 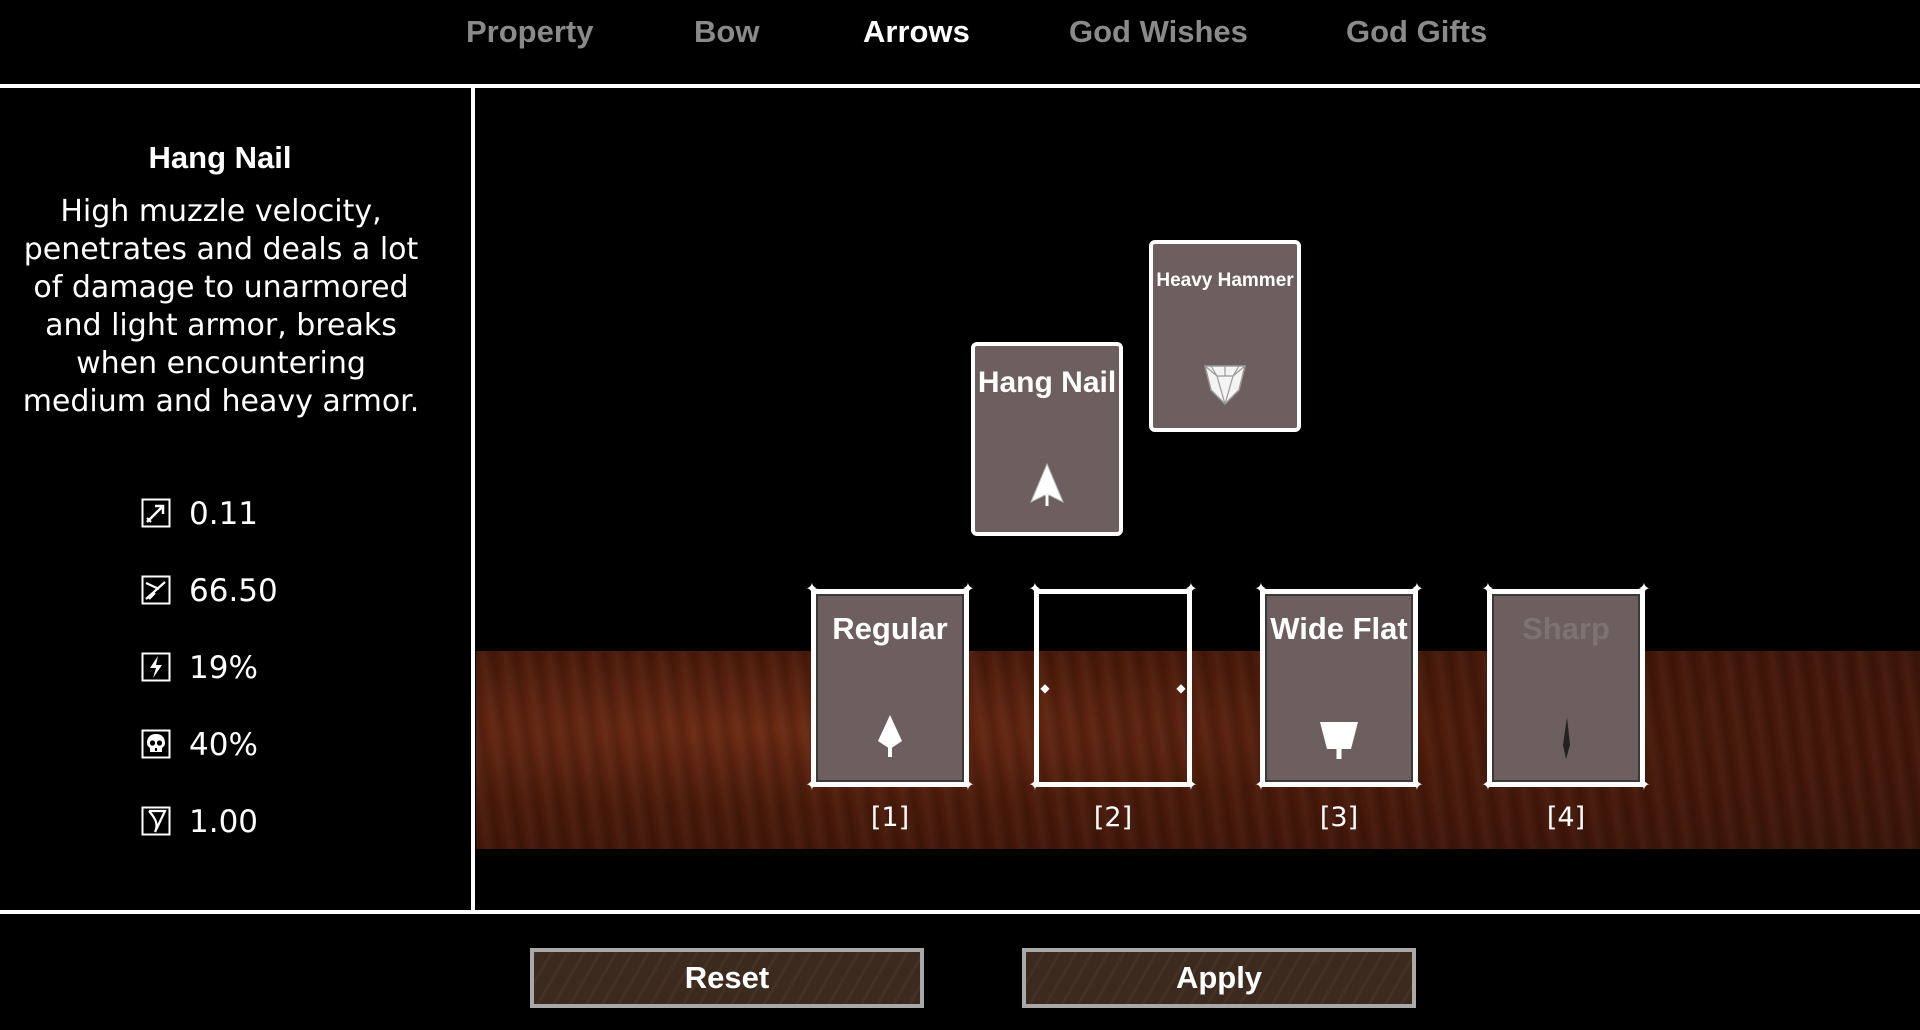 What do you see at coordinates (1416, 34) in the screenshot?
I see `tab-god-gifts: God Gifts` at bounding box center [1416, 34].